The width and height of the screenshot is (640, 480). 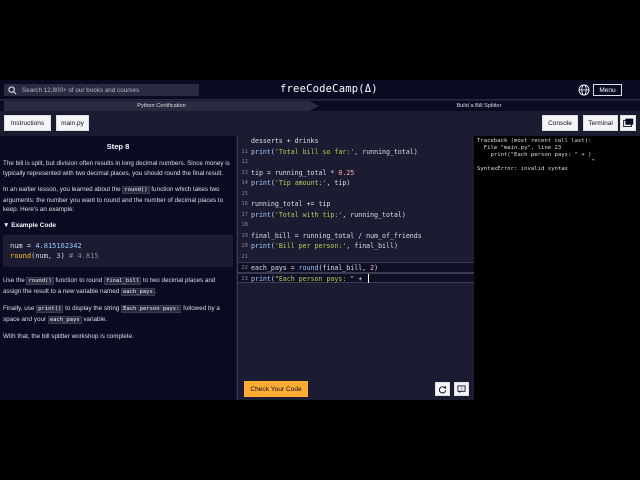 I want to click on tab-terminal: Terminal, so click(x=600, y=123).